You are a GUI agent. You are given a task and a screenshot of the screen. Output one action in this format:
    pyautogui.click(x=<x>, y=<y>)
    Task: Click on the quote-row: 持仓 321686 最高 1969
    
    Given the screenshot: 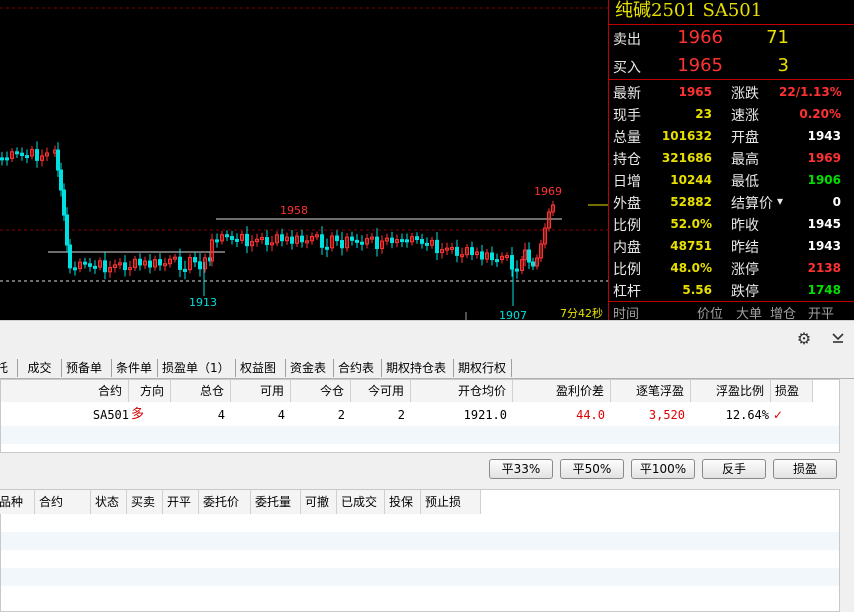 What is the action you would take?
    pyautogui.click(x=731, y=158)
    